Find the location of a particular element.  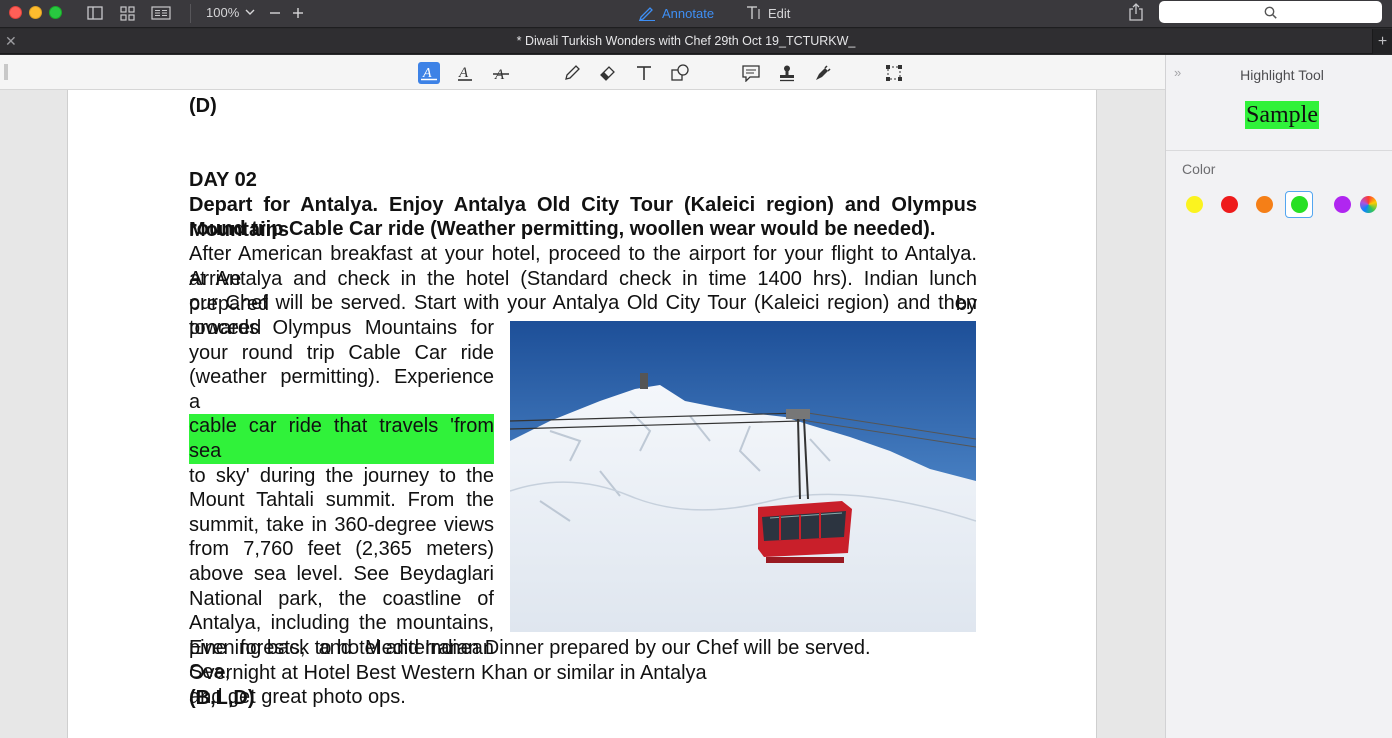

column-line: National park, the coastline of is located at coordinates (341, 598).